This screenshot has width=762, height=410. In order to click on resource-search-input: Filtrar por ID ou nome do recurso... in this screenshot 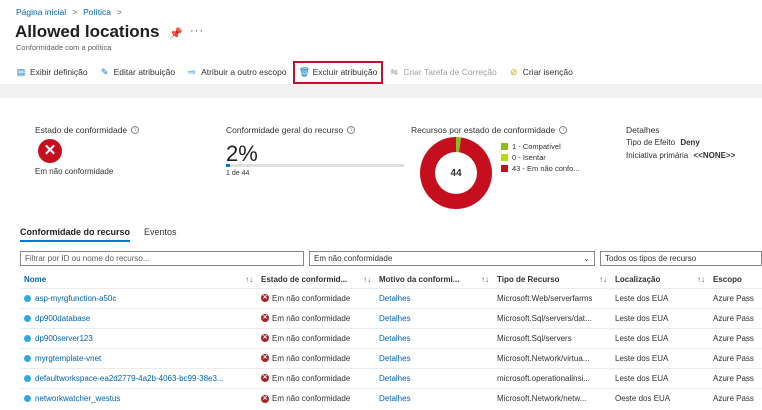, I will do `click(162, 258)`.